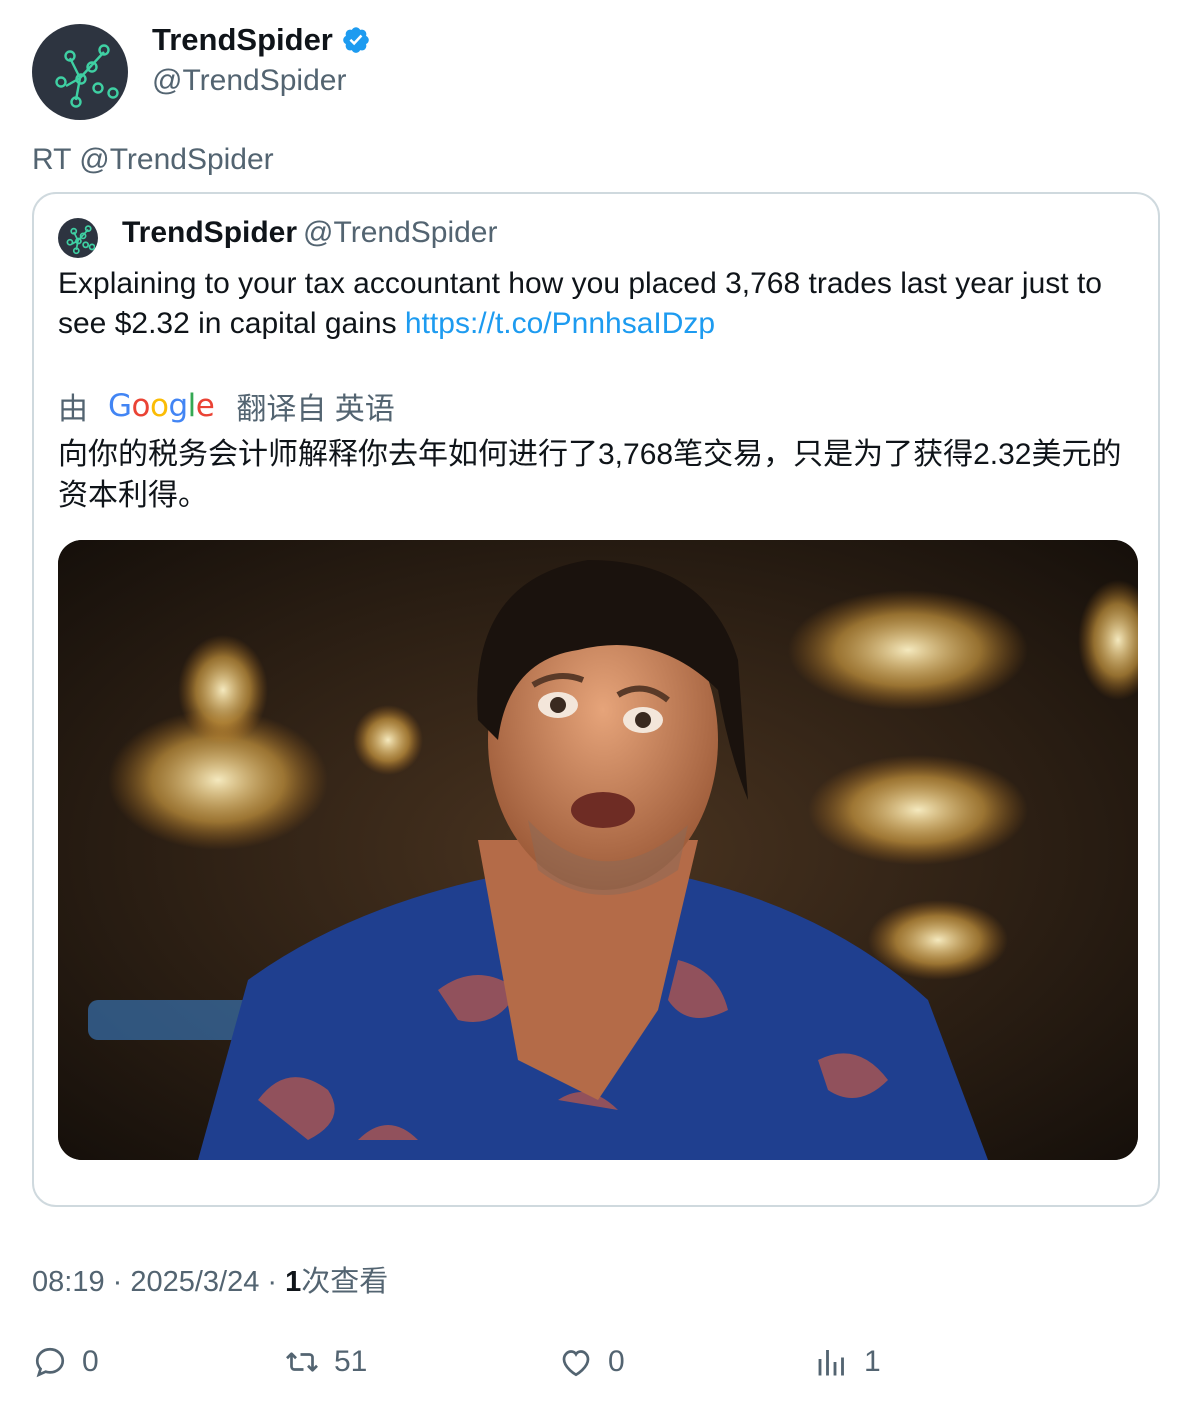  I want to click on quoted-author-avatar, so click(78, 238).